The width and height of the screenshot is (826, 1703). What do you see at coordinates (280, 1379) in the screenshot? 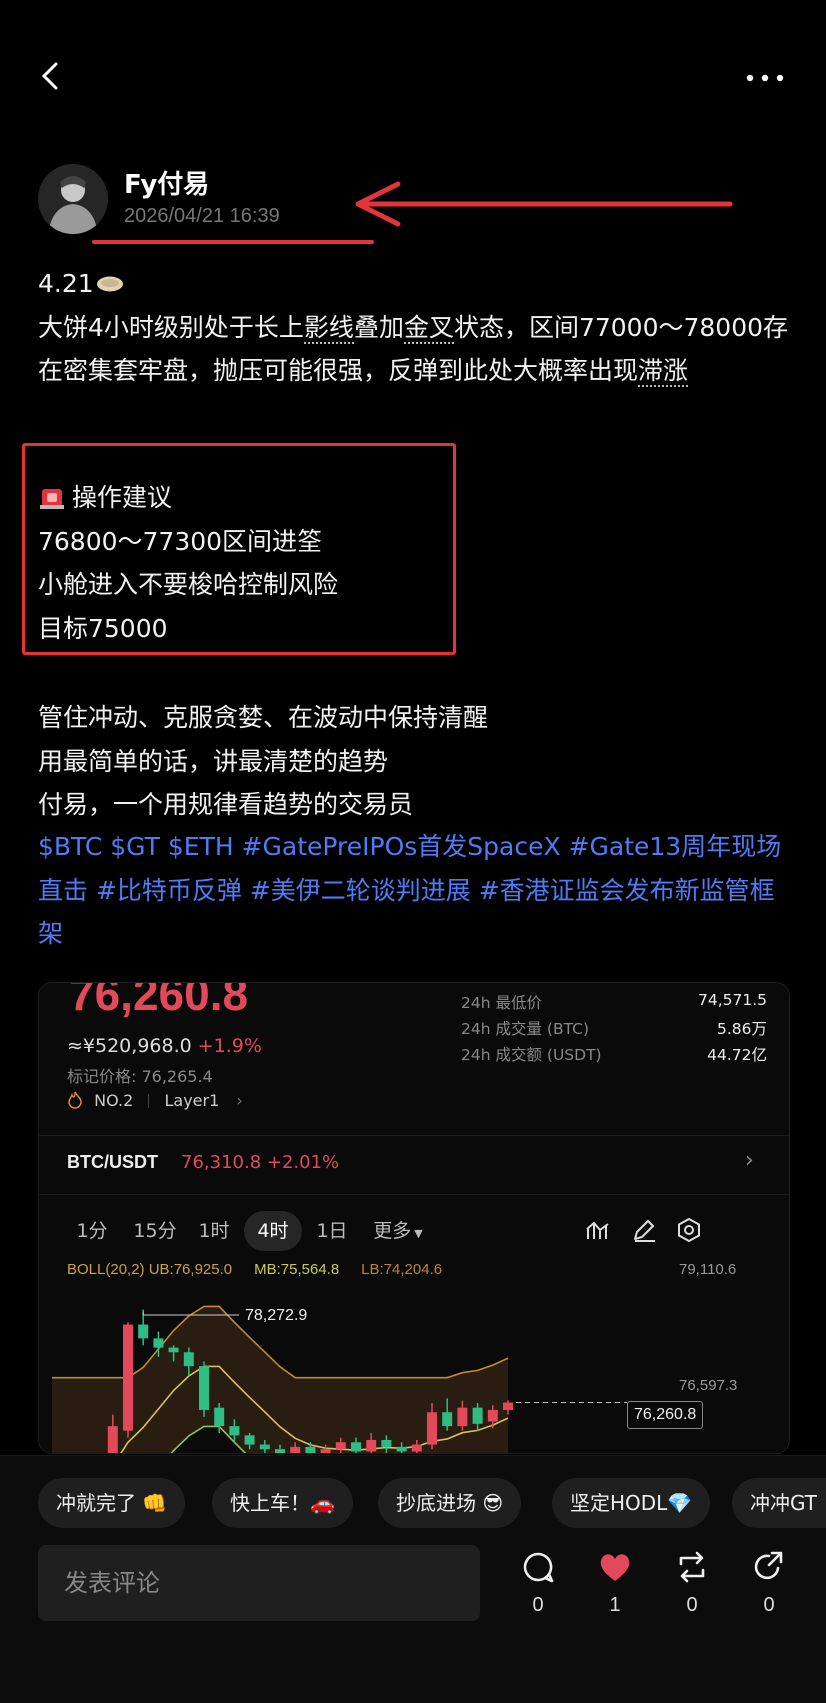
I see `boll-band` at bounding box center [280, 1379].